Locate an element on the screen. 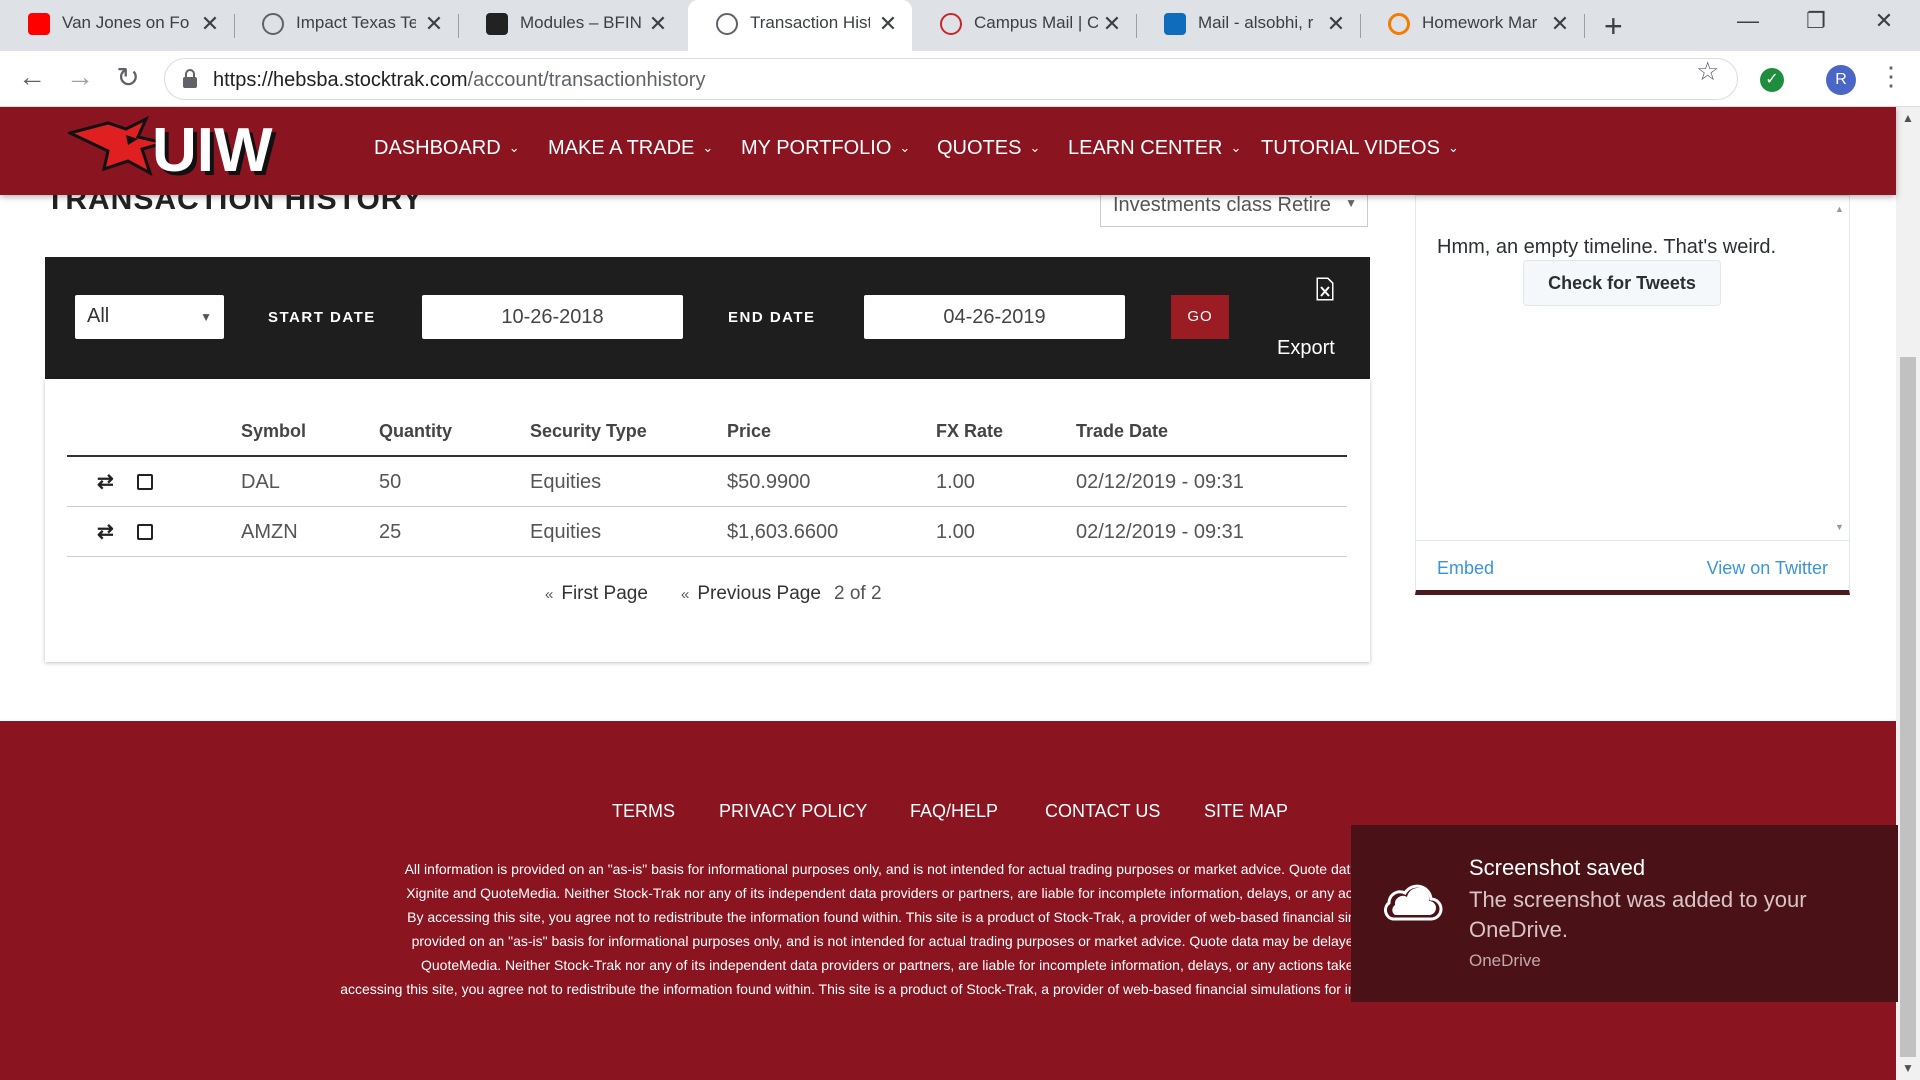  restore-button: ❐ is located at coordinates (1816, 21).